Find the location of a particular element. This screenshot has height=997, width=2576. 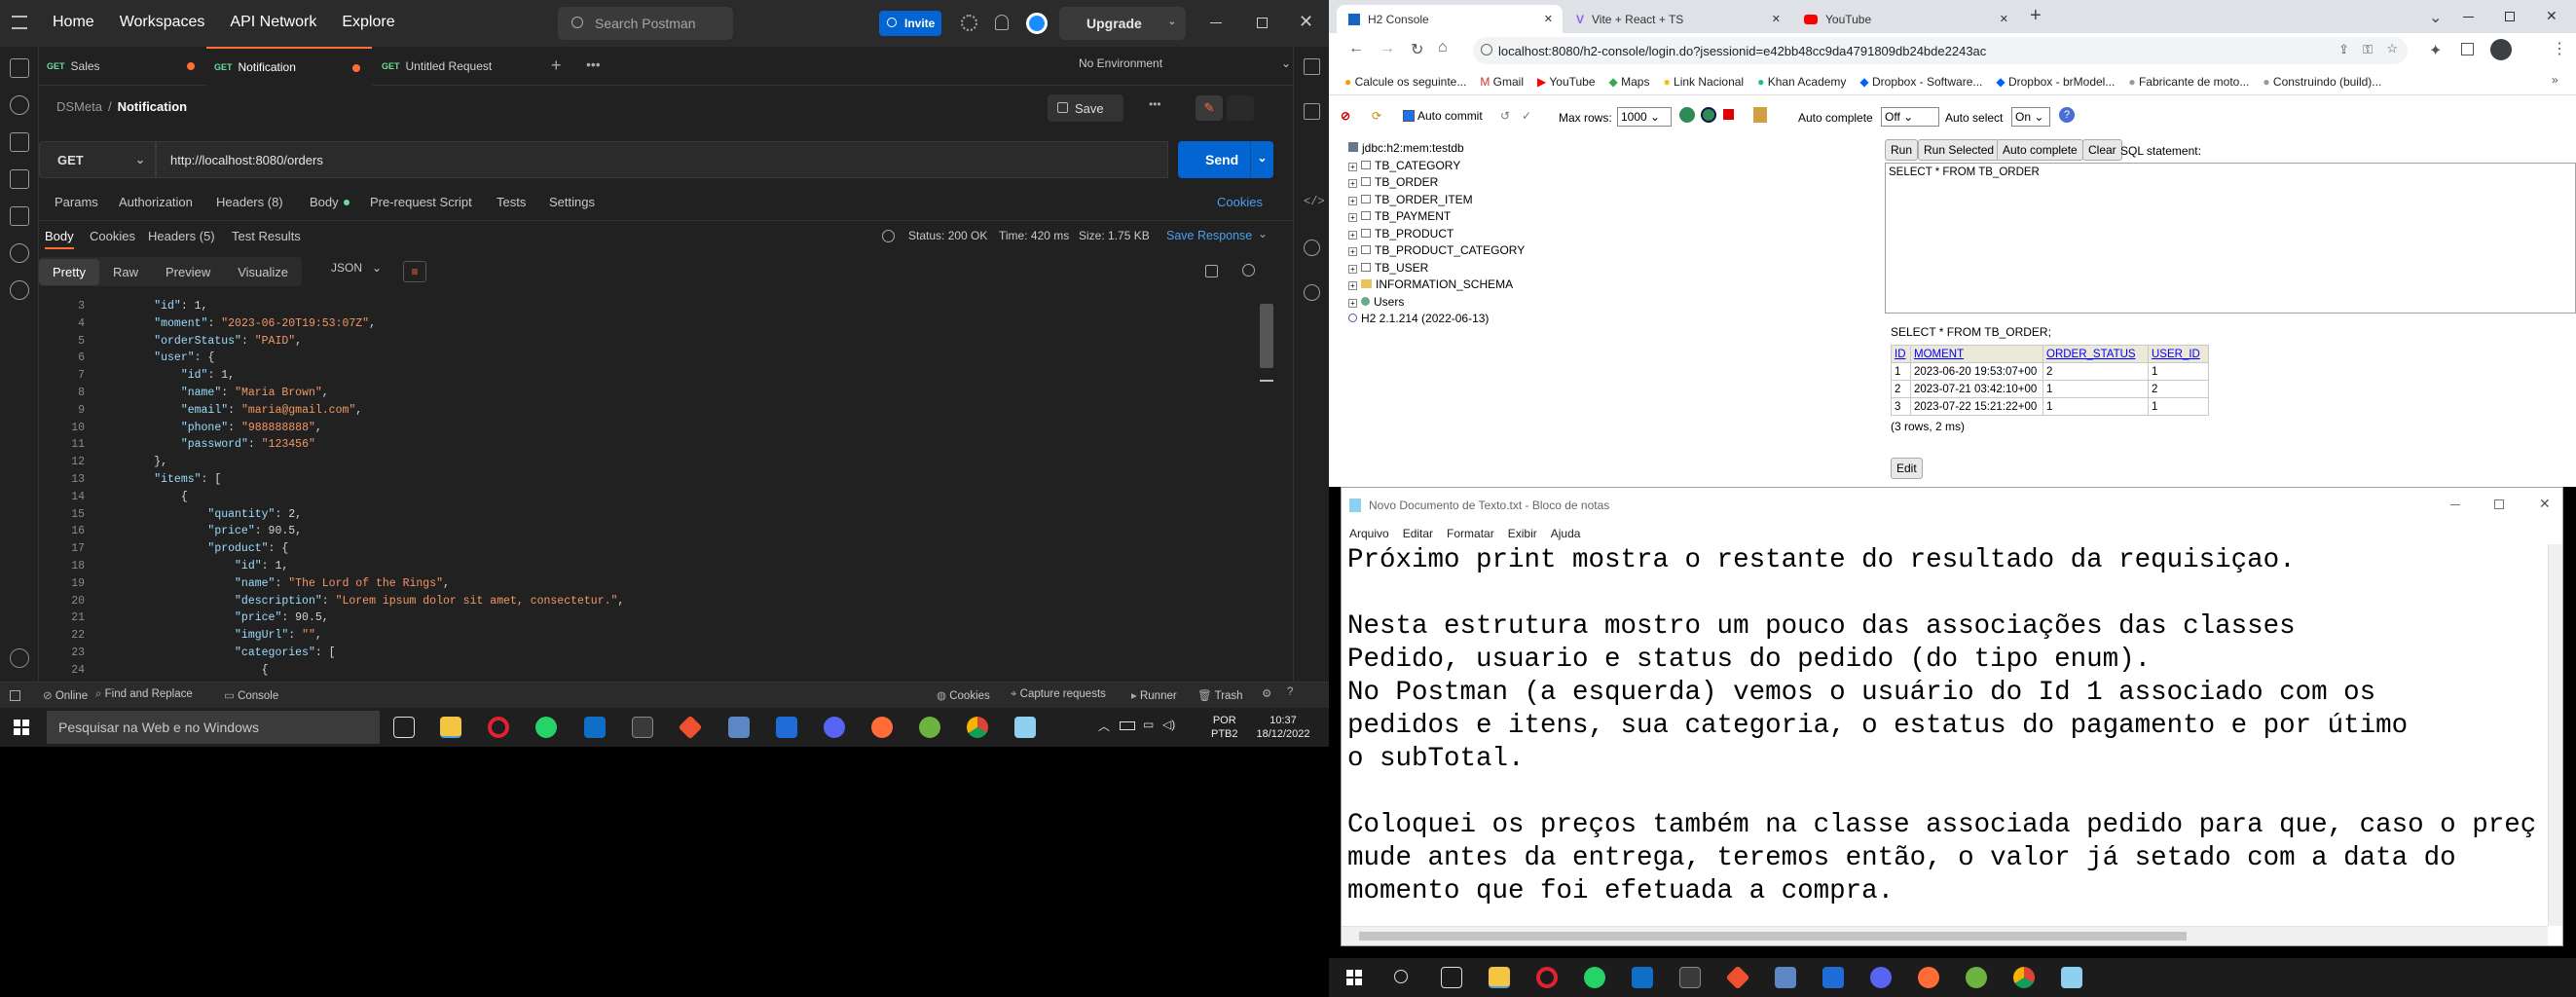

sidebar-icon is located at coordinates (2467, 49).